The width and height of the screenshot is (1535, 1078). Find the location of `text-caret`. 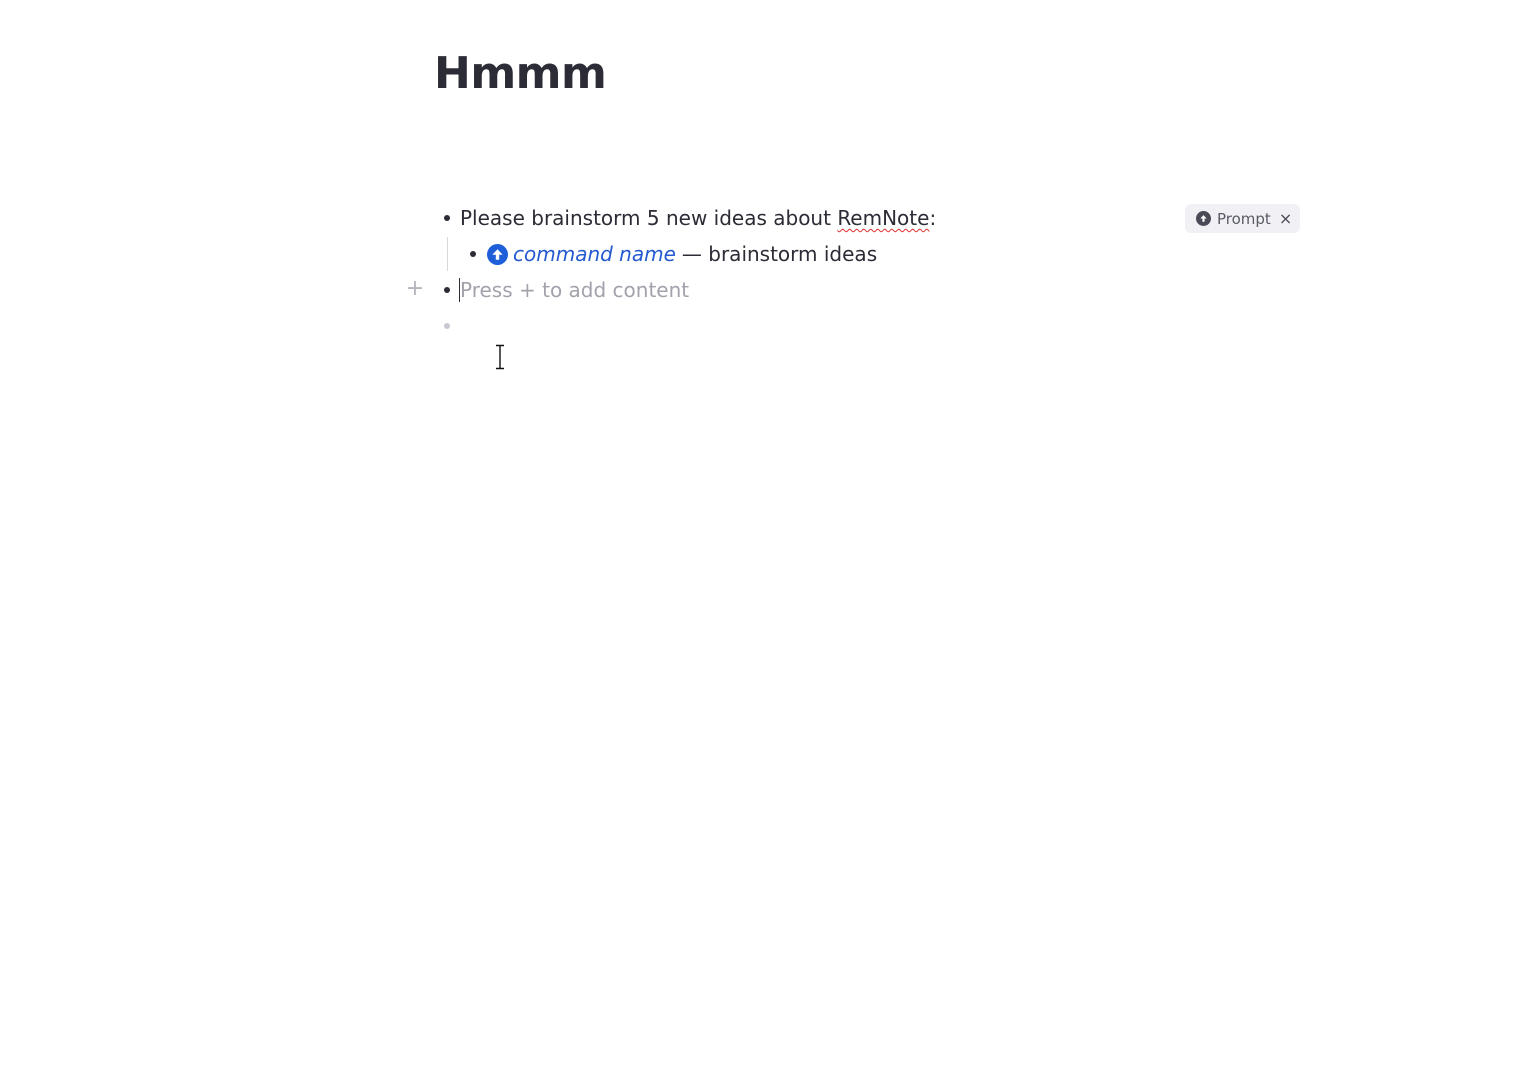

text-caret is located at coordinates (459, 290).